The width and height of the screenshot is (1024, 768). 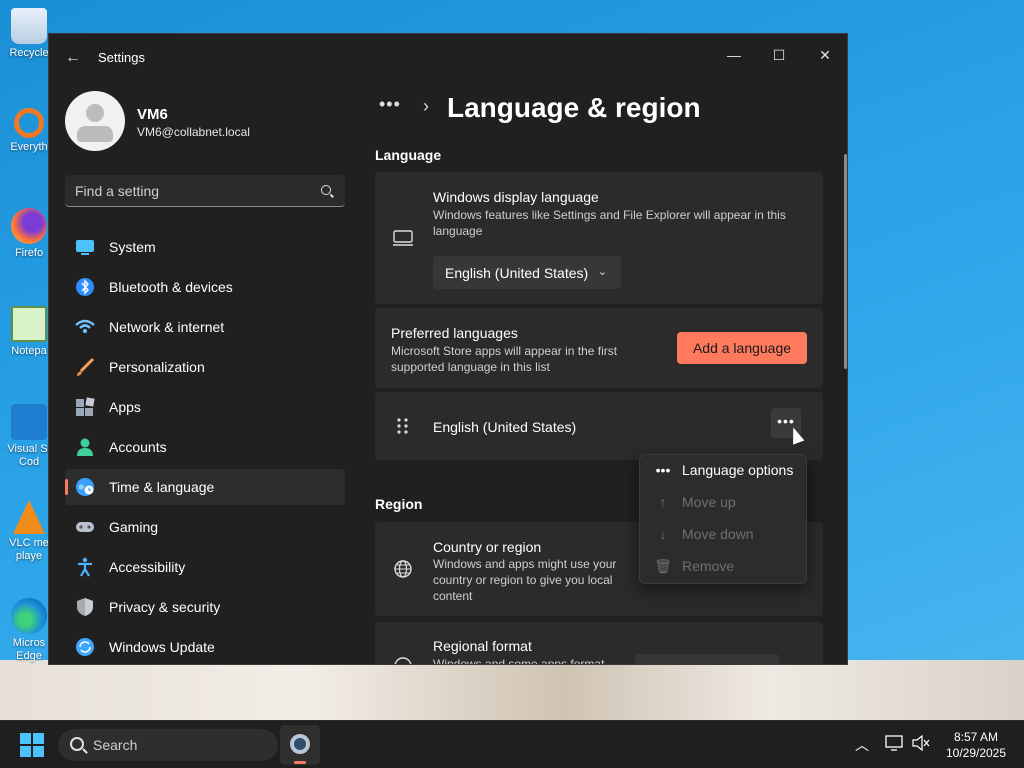 I want to click on taskbar: Search ︿ 8:57 AM 10/29/2025, so click(x=512, y=744).